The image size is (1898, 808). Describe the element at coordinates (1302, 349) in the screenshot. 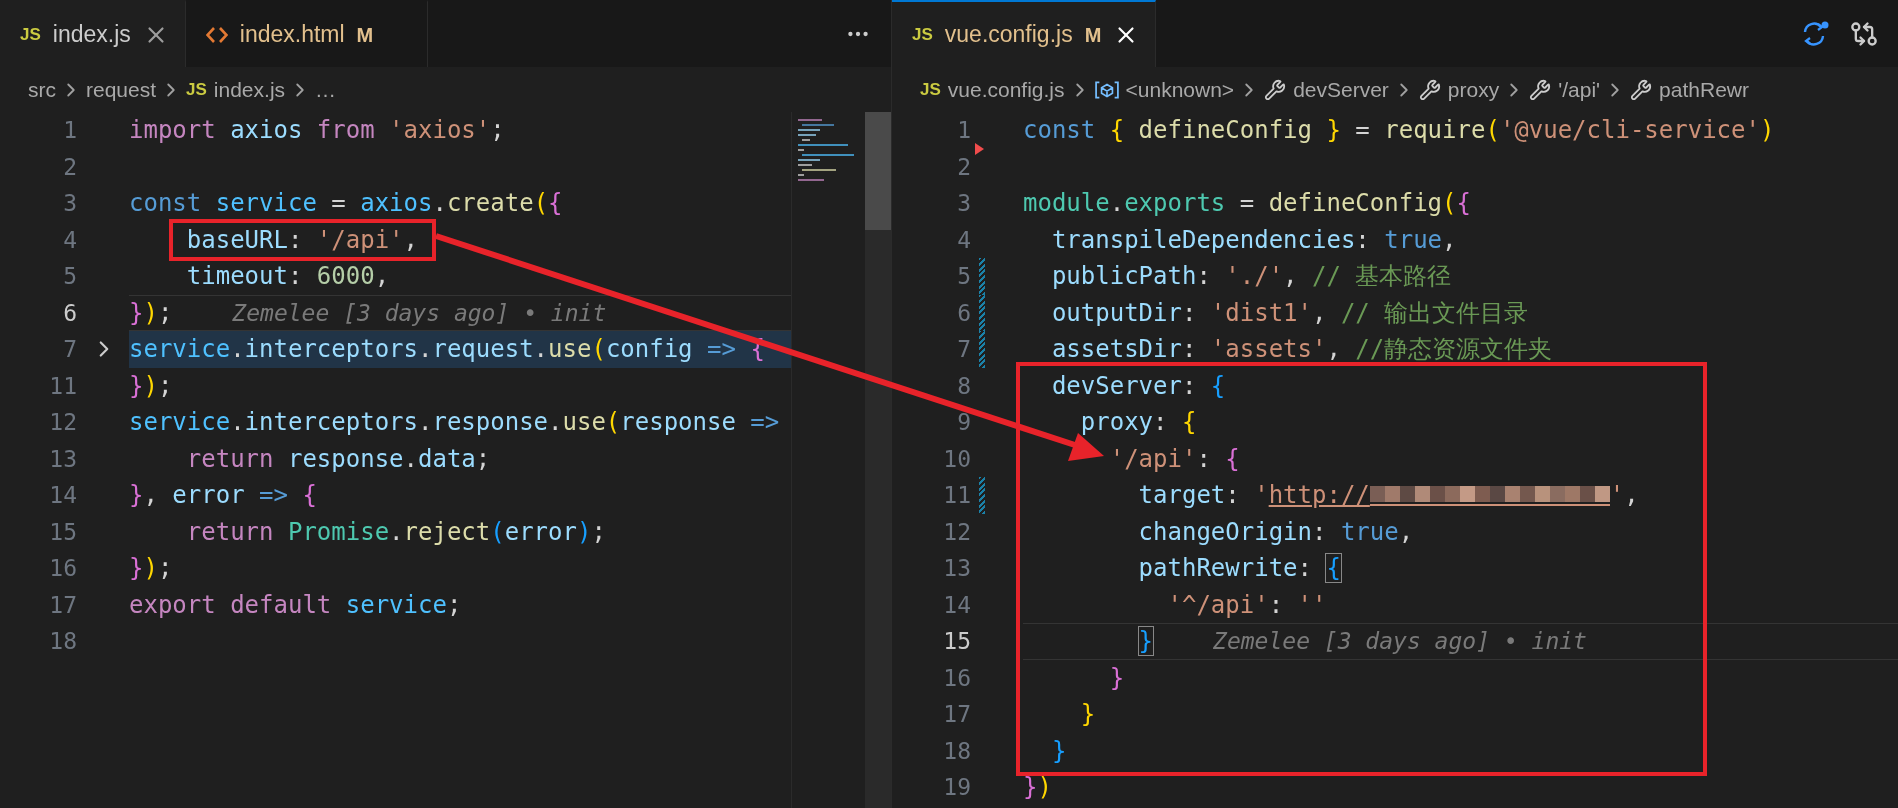

I see `code-line: assetsDir: 'assets', //静态资源文件夹` at that location.